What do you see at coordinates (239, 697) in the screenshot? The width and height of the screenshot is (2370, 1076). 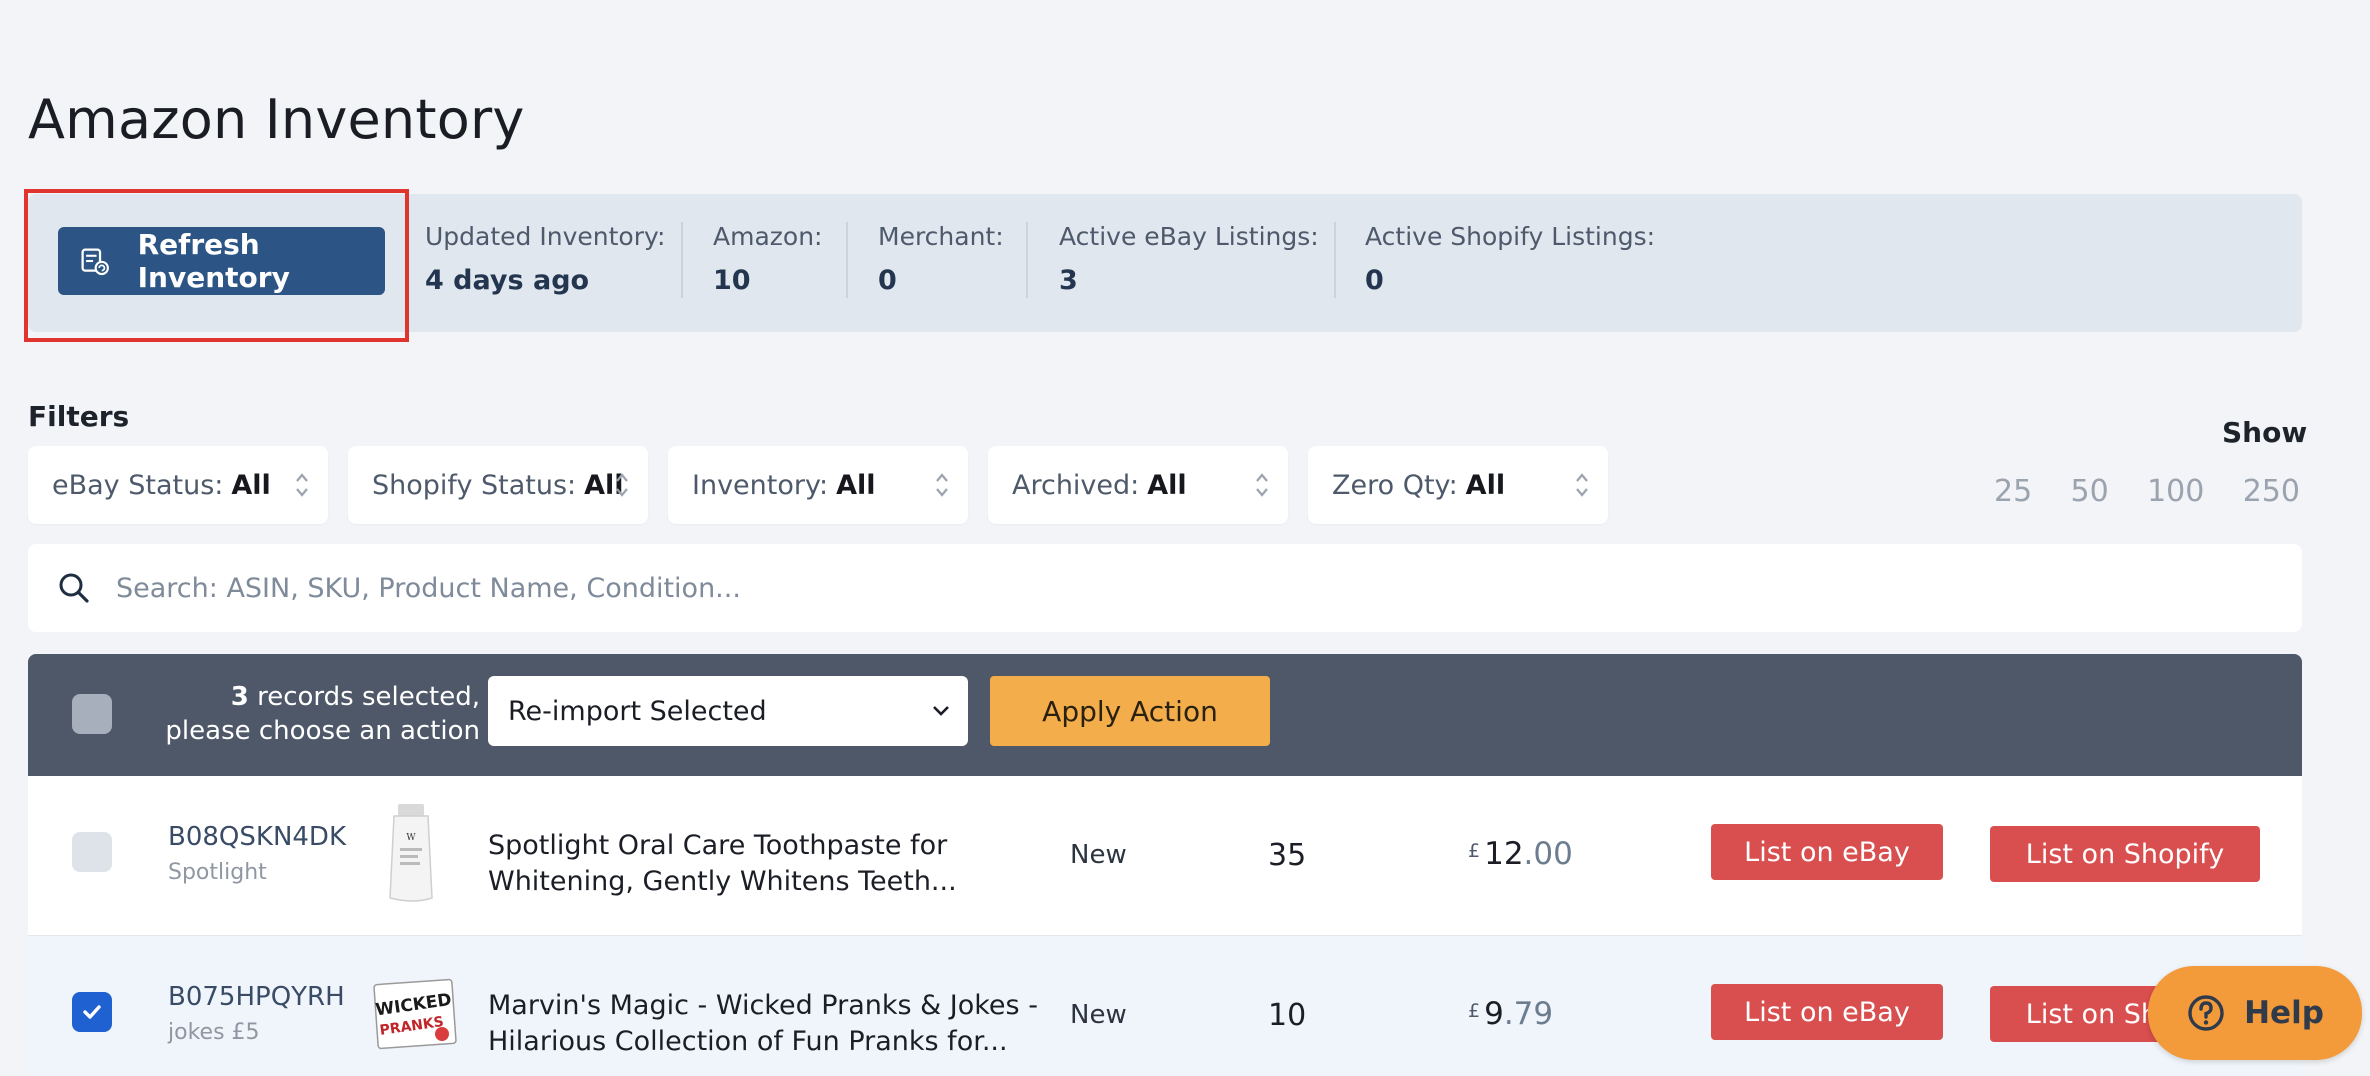 I see `selected-count: 3` at bounding box center [239, 697].